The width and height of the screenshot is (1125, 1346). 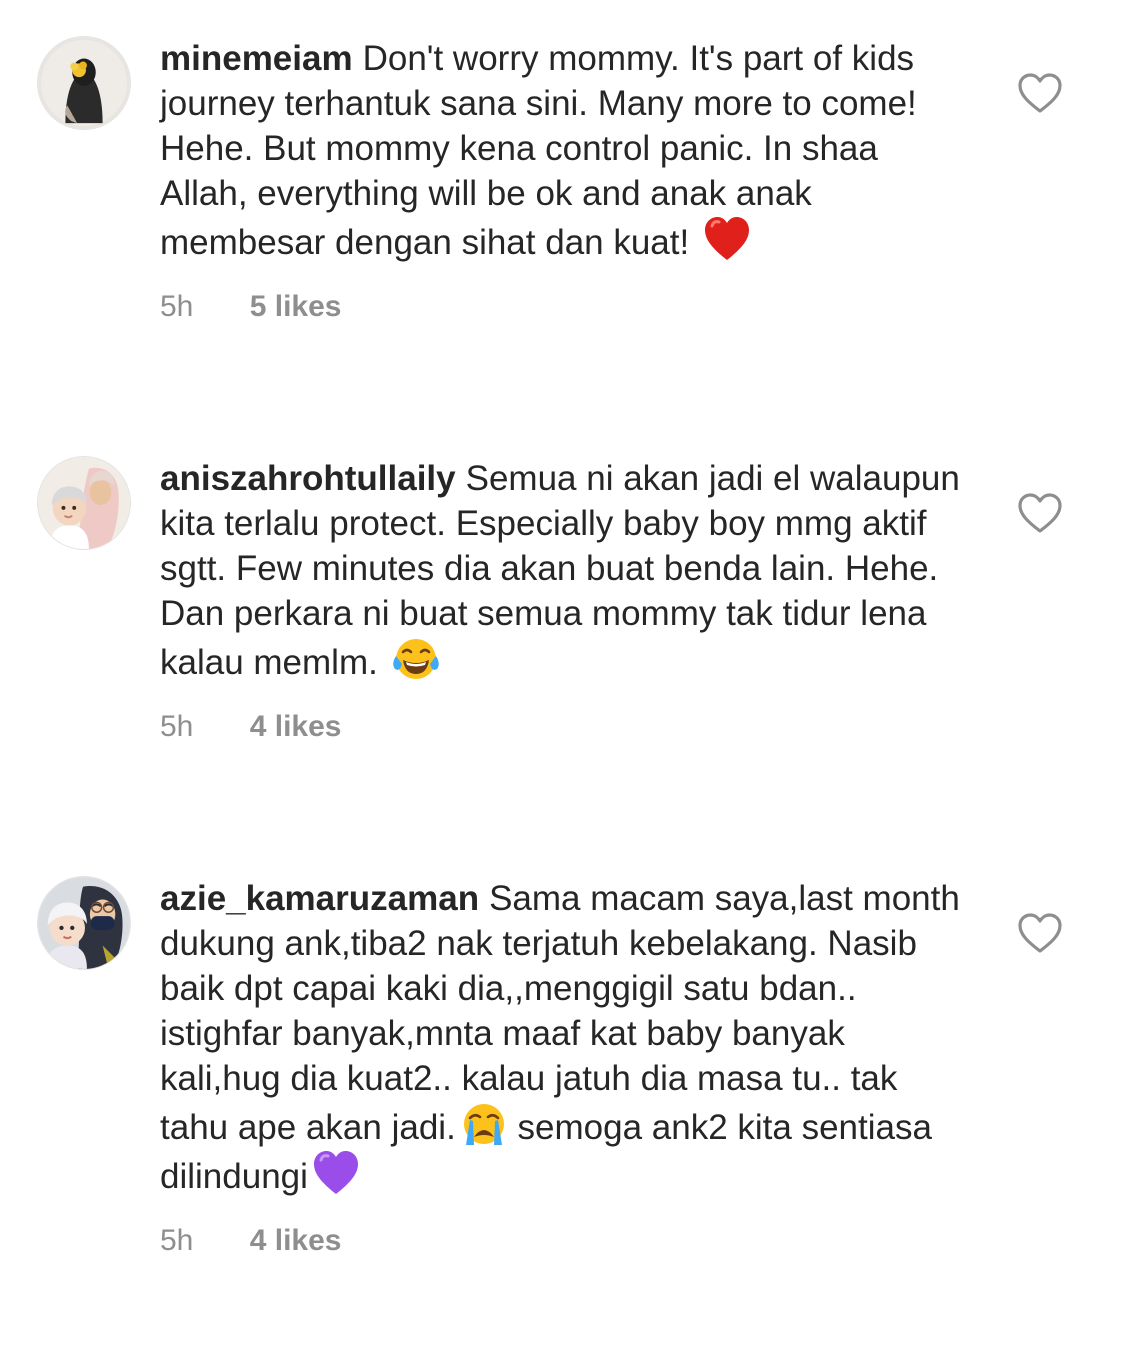 What do you see at coordinates (319, 898) in the screenshot?
I see `comment-username: azie_kamaruzaman` at bounding box center [319, 898].